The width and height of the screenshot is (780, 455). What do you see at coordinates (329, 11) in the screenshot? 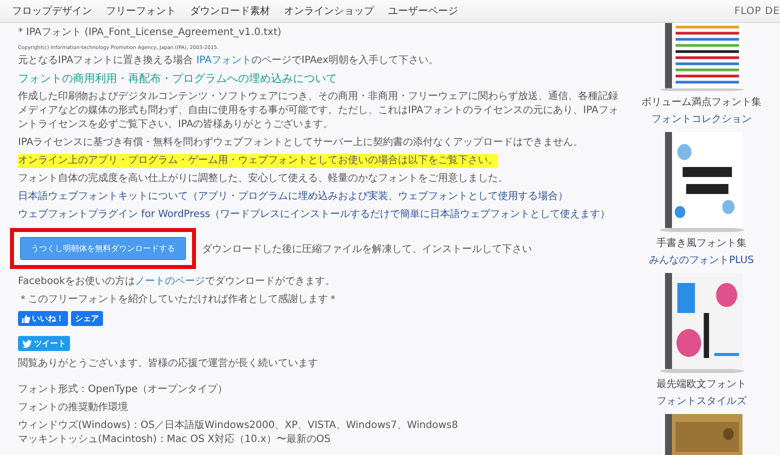
I see `nav-link: オンラインショップ` at bounding box center [329, 11].